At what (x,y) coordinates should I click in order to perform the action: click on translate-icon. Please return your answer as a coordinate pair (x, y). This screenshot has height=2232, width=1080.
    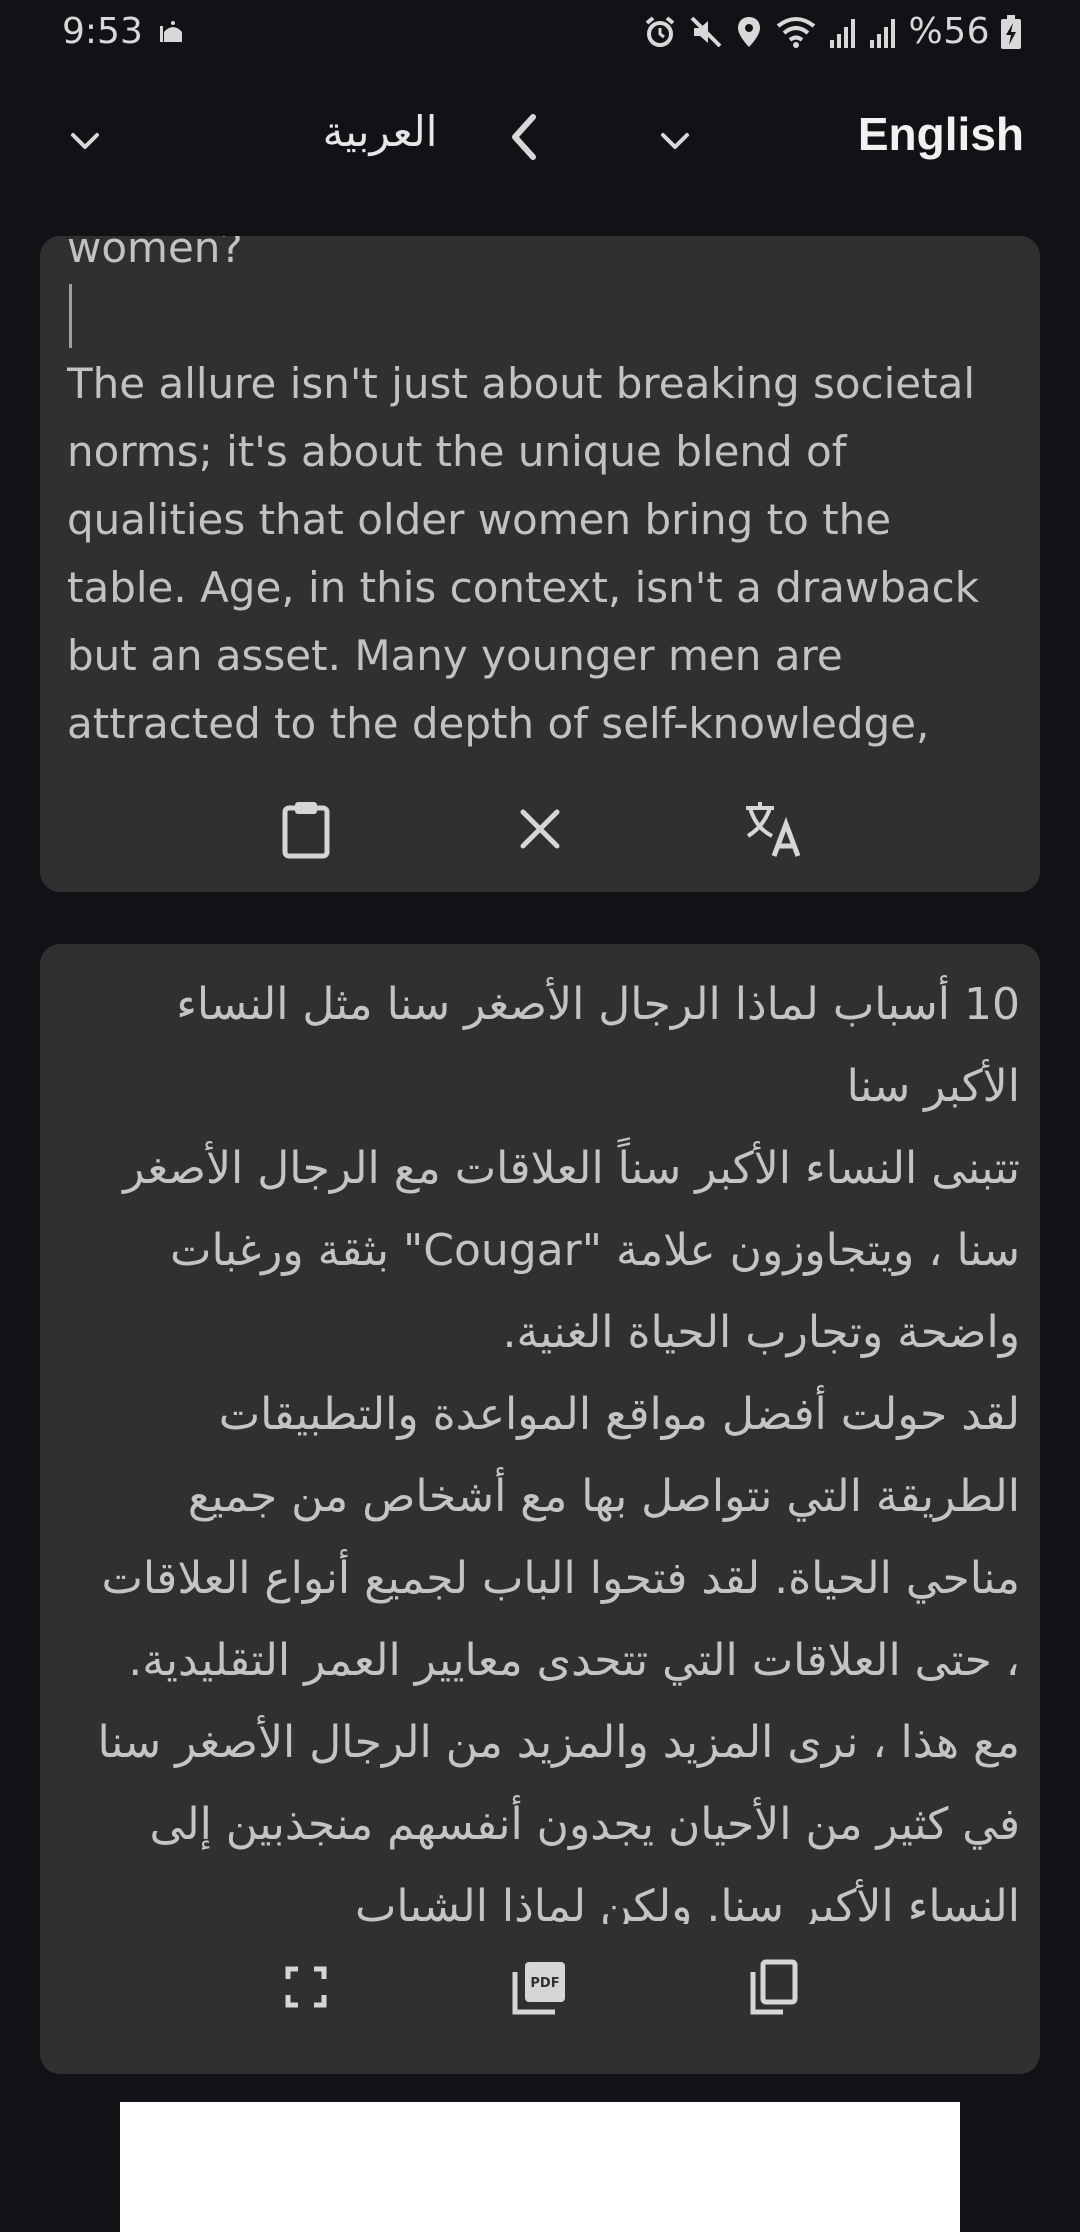
    Looking at the image, I should click on (773, 831).